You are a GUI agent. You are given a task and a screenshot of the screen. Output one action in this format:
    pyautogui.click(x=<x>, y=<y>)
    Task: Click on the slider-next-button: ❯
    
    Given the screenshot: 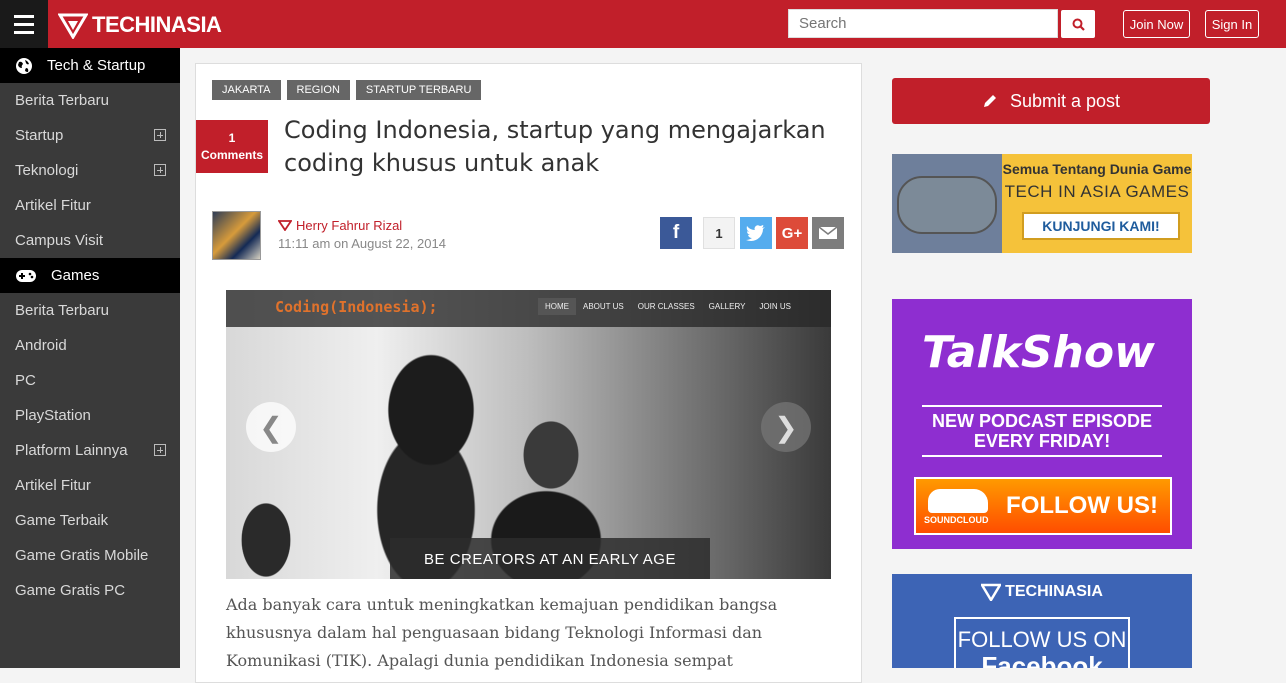 What is the action you would take?
    pyautogui.click(x=786, y=427)
    